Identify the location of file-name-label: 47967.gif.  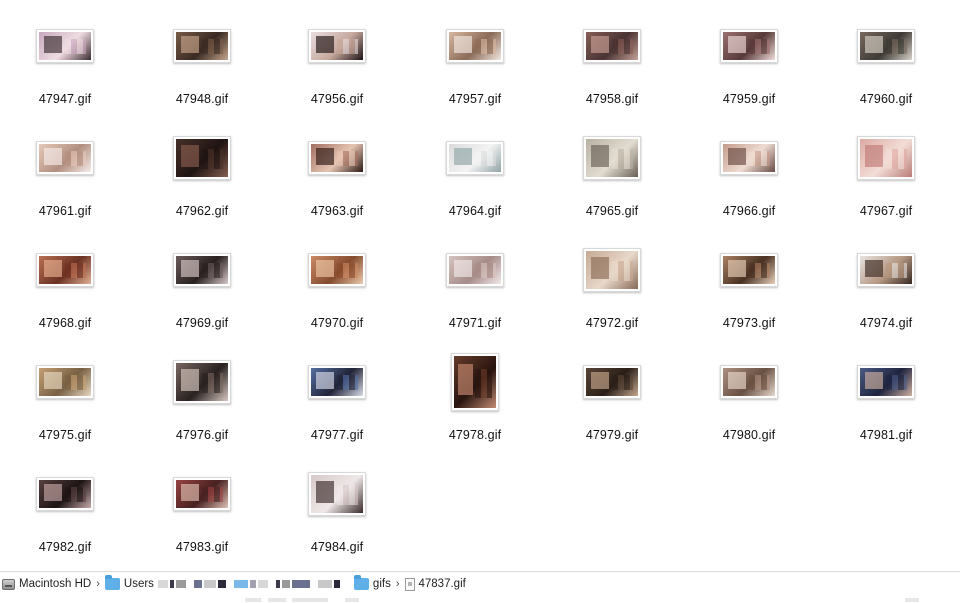
(886, 211).